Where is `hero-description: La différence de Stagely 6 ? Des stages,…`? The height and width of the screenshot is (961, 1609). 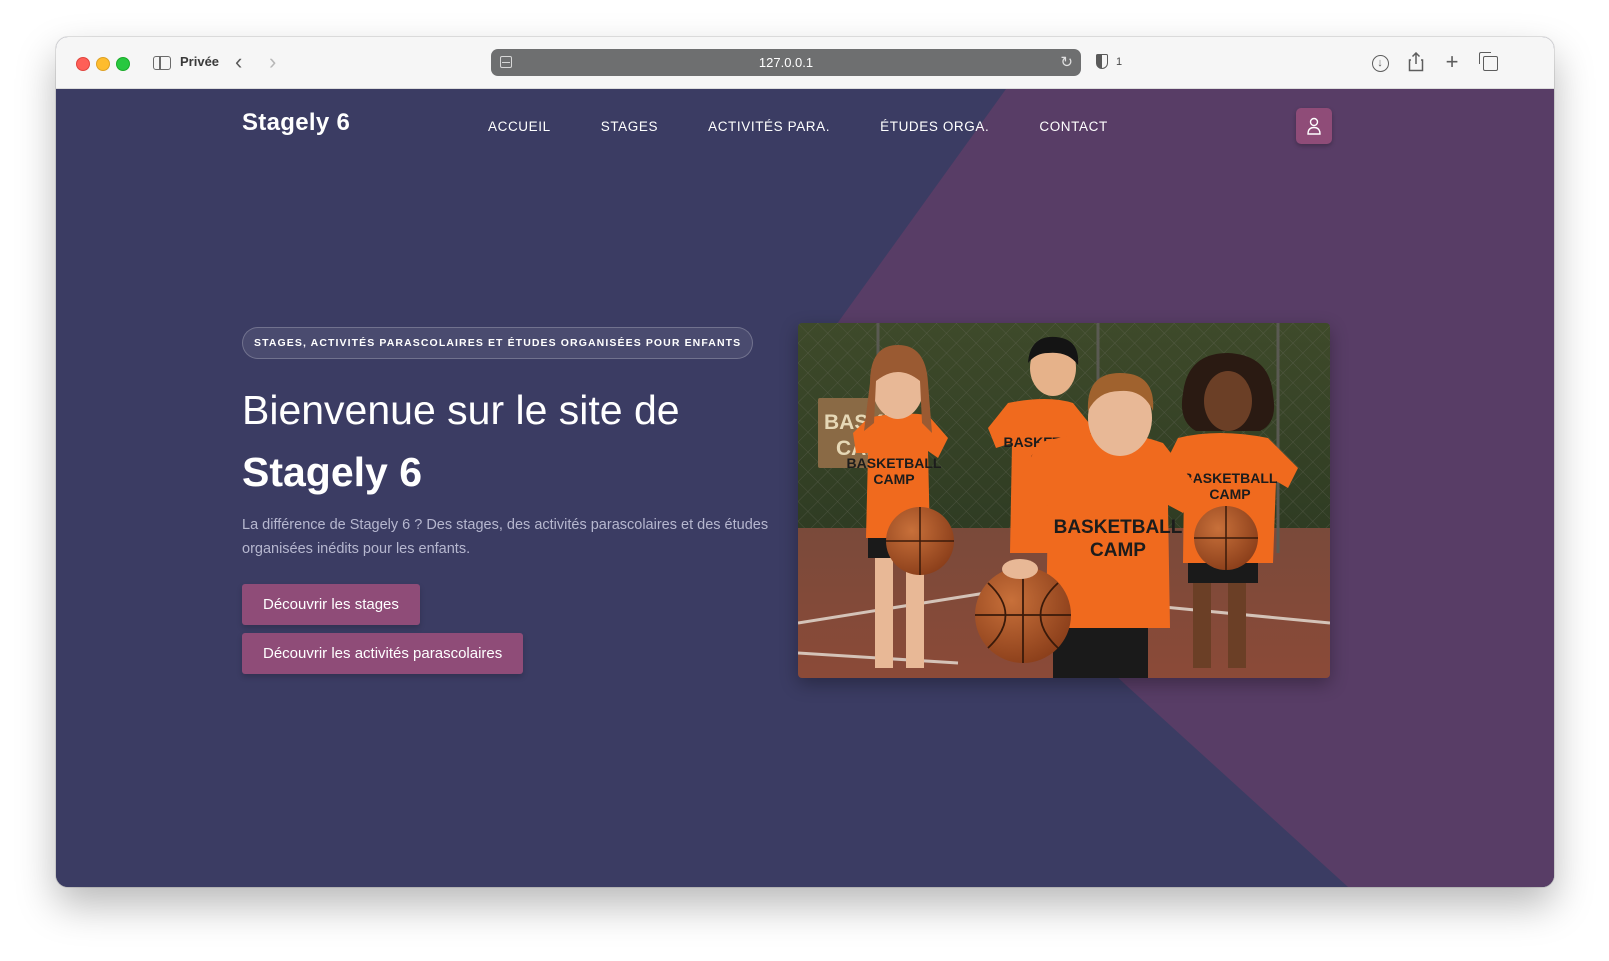 hero-description: La différence de Stagely 6 ? Des stages,… is located at coordinates (505, 537).